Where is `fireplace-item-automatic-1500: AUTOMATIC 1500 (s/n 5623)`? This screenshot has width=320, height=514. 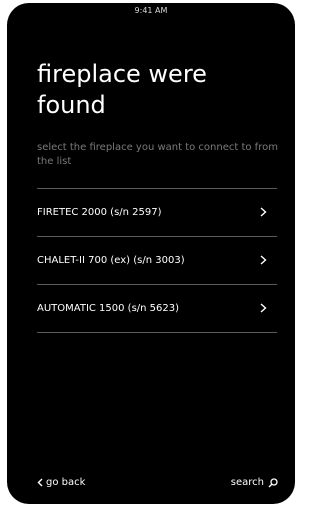 fireplace-item-automatic-1500: AUTOMATIC 1500 (s/n 5623) is located at coordinates (157, 309).